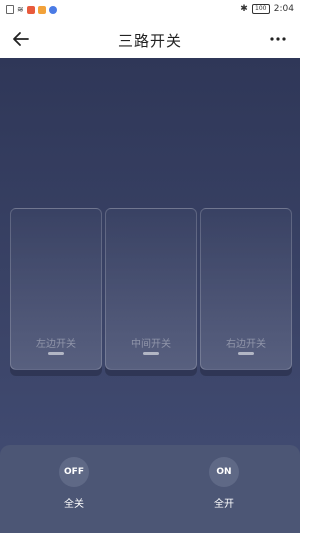 The image size is (320, 533). I want to click on switch-label: 中间开关, so click(151, 344).